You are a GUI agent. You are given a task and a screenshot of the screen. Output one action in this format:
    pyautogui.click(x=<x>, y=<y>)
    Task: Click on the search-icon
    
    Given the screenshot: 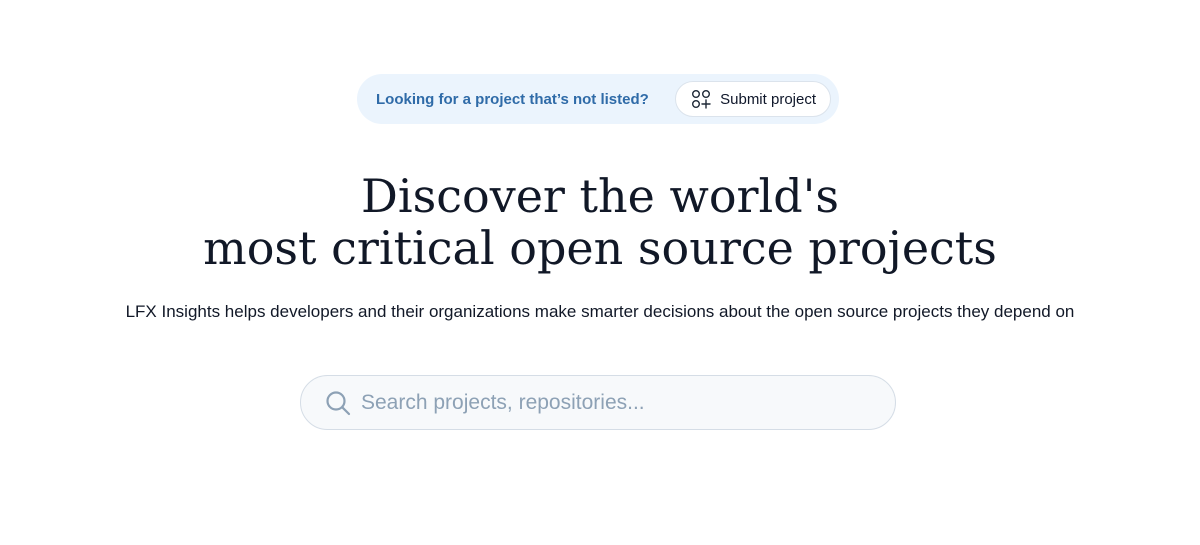 What is the action you would take?
    pyautogui.click(x=338, y=403)
    